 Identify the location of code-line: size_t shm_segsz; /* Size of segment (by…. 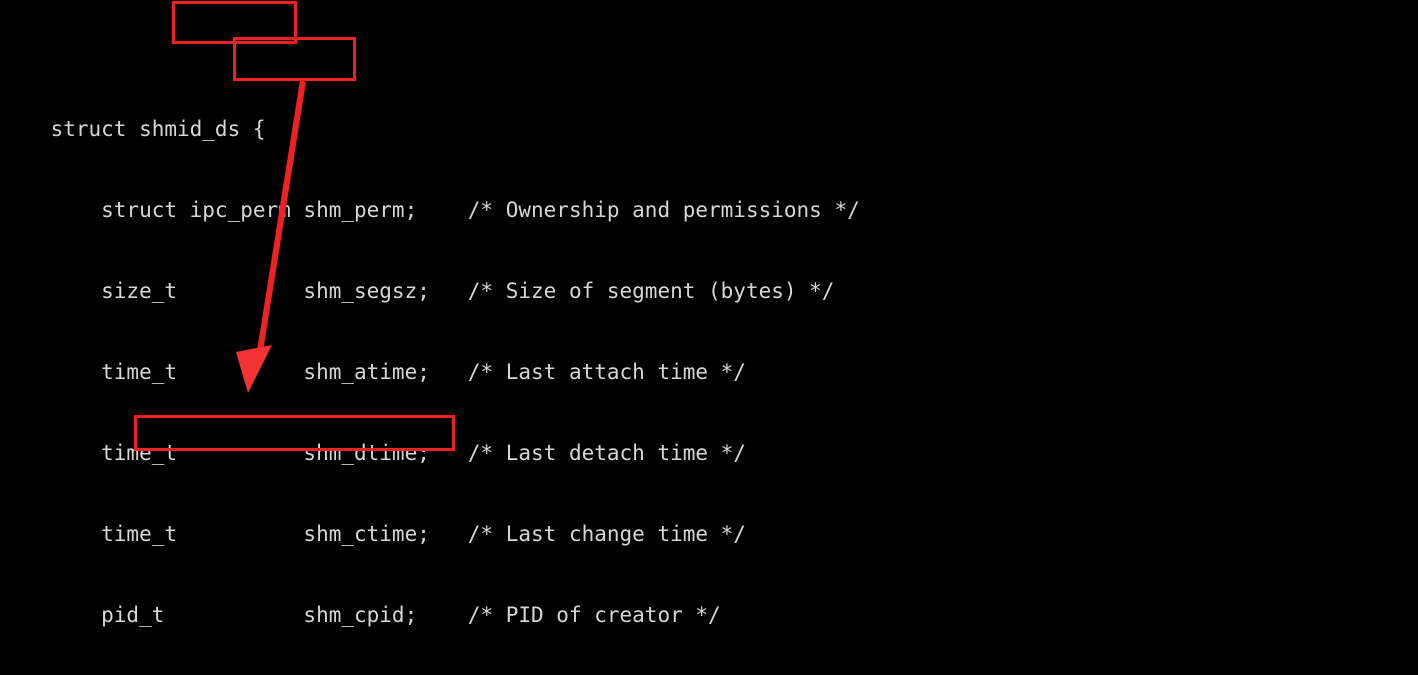
(709, 291).